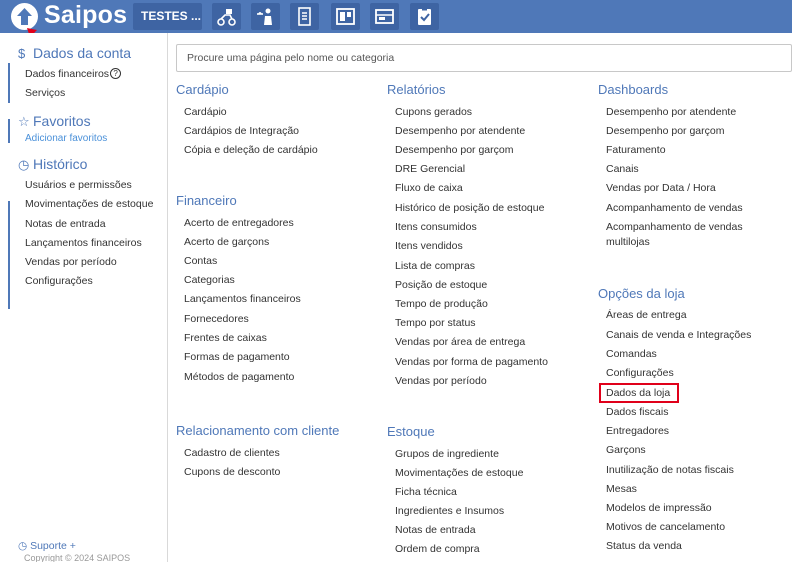  I want to click on menu-link: Acerto de entregadores, so click(239, 223).